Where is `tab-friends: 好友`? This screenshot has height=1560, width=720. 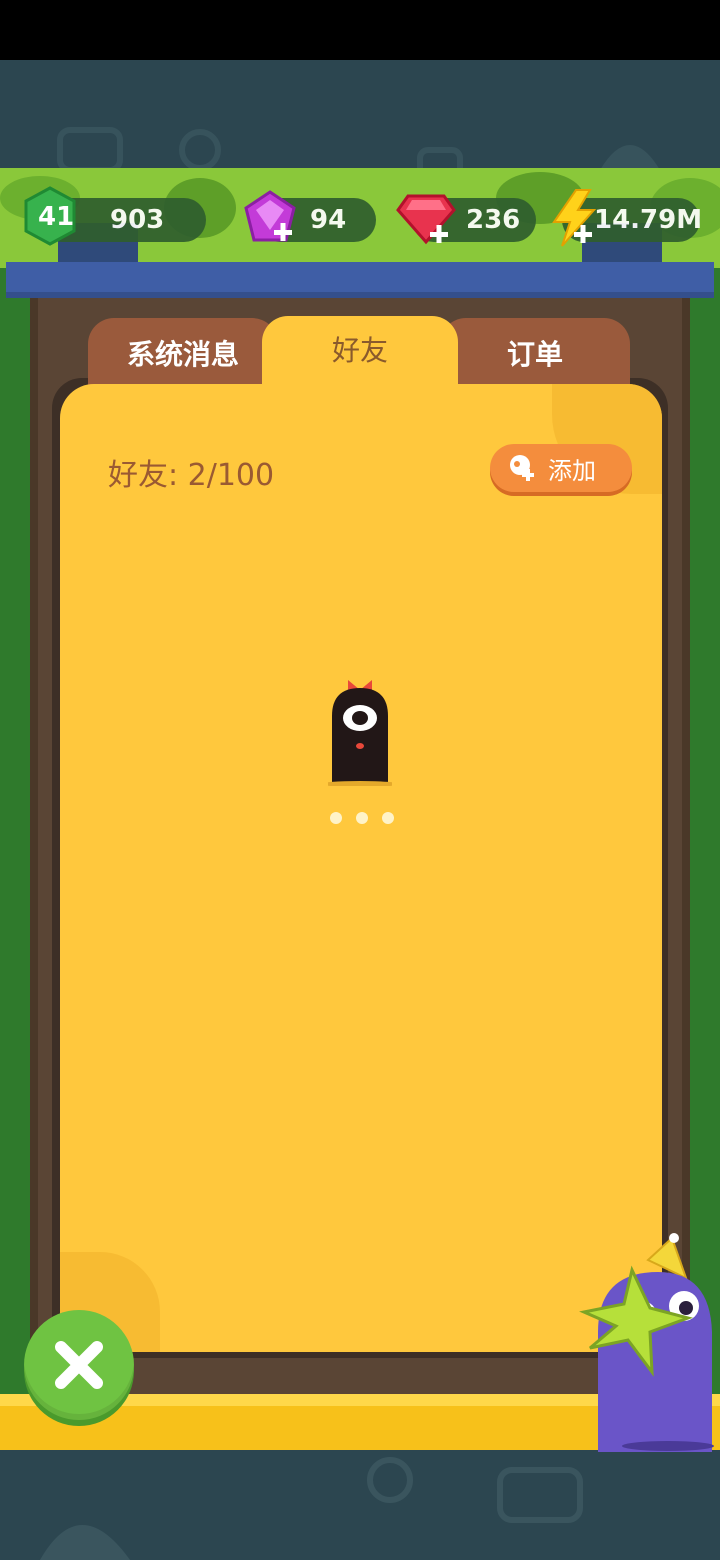 tab-friends: 好友 is located at coordinates (360, 361).